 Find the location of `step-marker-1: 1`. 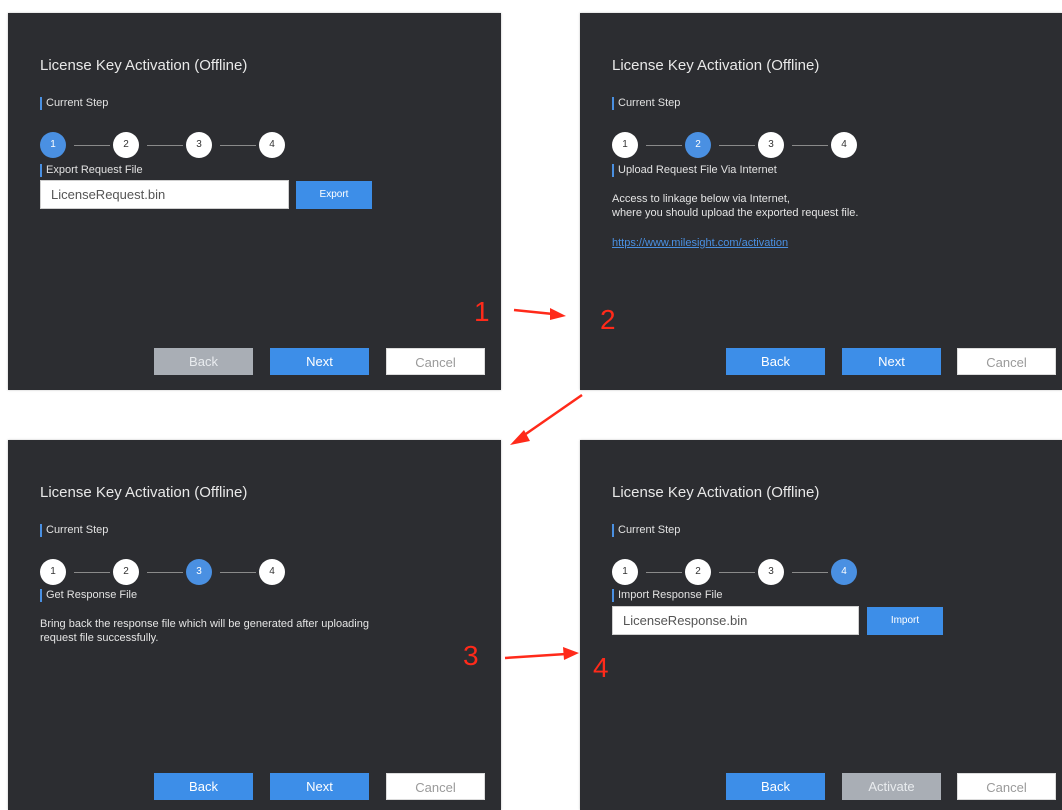

step-marker-1: 1 is located at coordinates (482, 311).